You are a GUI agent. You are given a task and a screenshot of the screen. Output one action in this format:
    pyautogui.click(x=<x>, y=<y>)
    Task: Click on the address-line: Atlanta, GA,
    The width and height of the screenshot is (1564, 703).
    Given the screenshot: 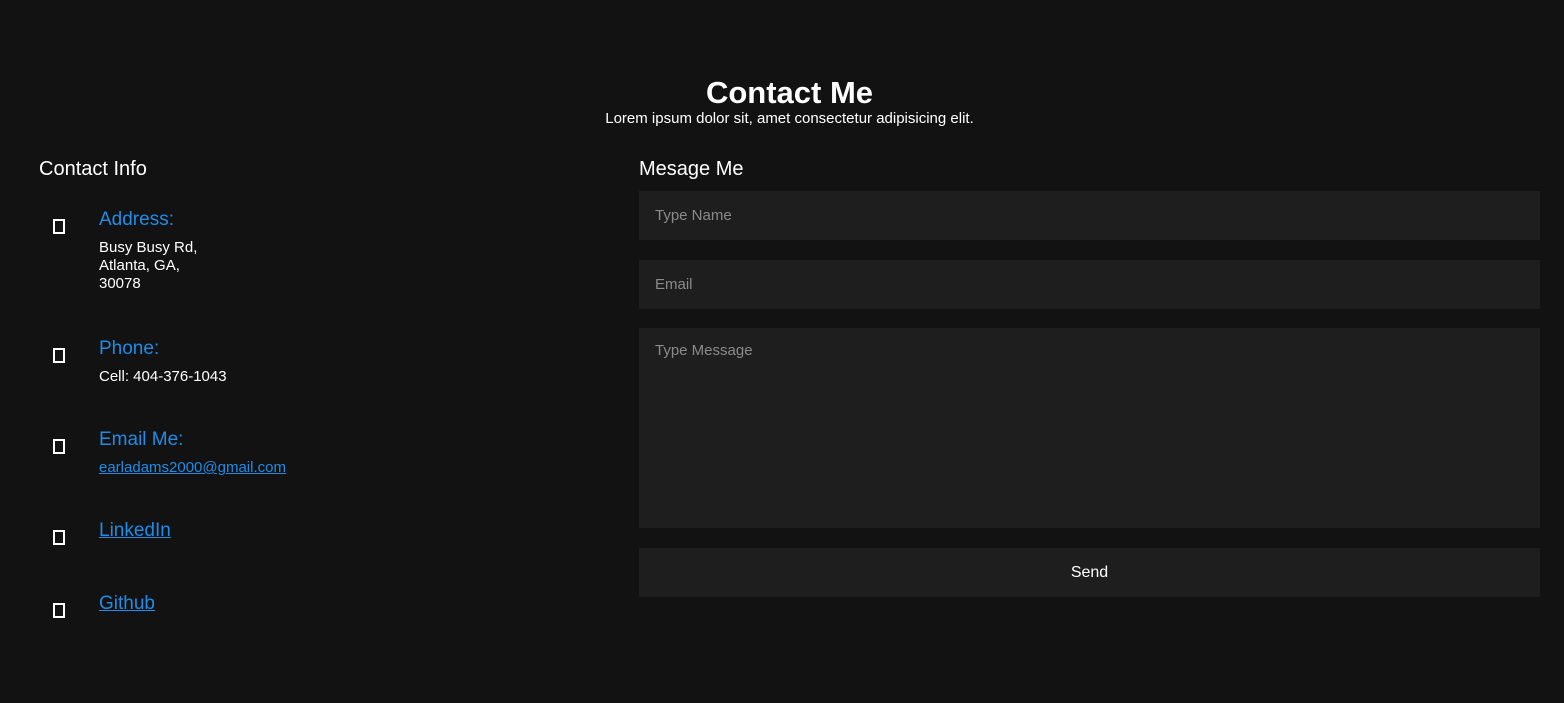 What is the action you would take?
    pyautogui.click(x=139, y=265)
    